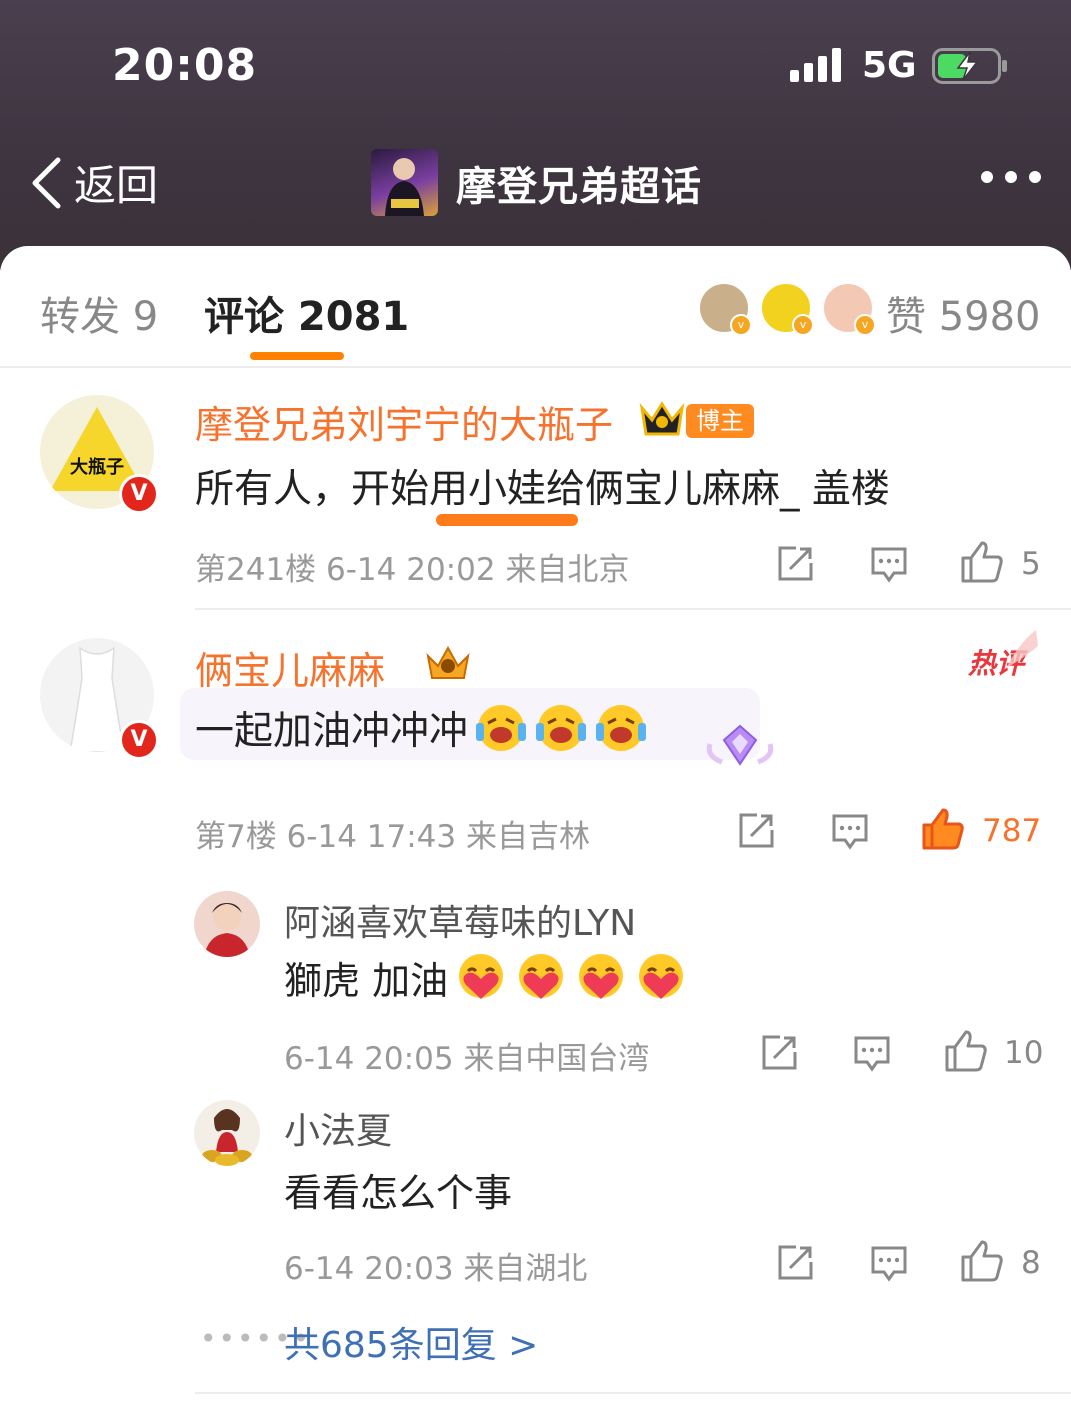  Describe the element at coordinates (1011, 177) in the screenshot. I see `more-icon` at that location.